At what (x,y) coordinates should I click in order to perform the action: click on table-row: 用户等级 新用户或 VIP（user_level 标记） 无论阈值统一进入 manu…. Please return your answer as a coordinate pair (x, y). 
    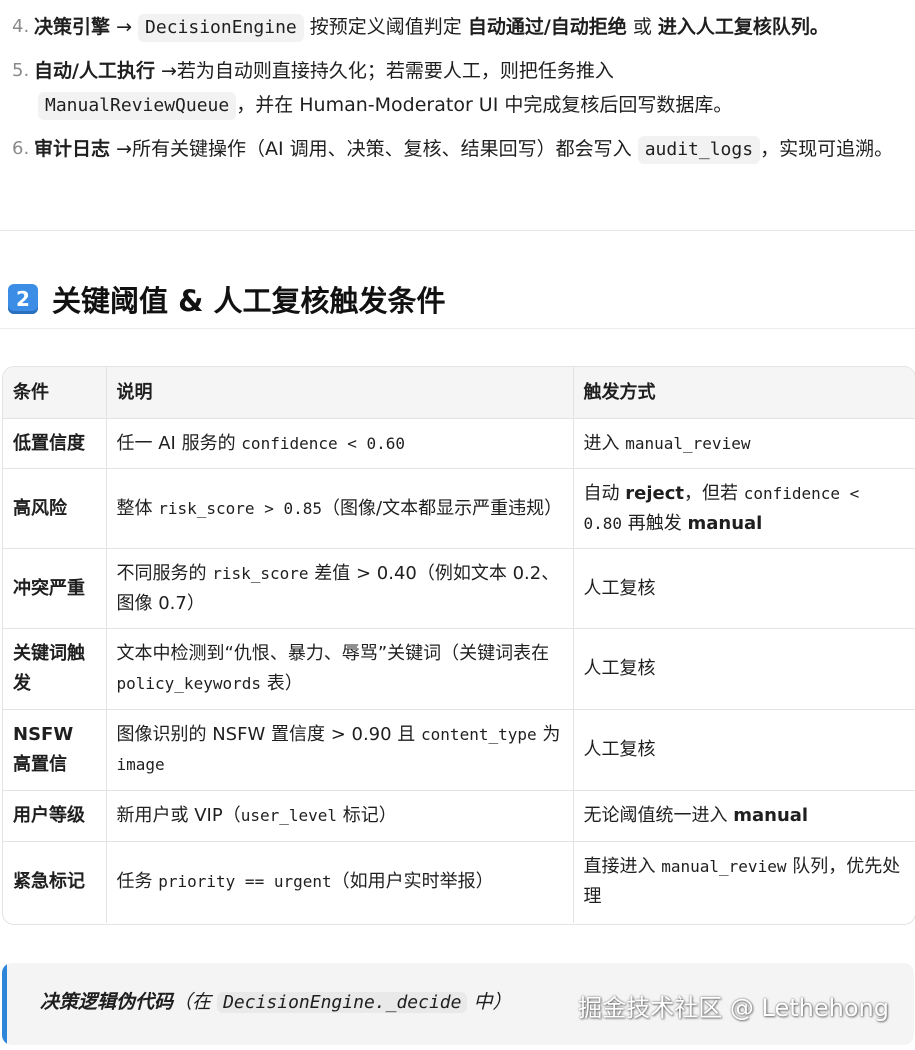
    Looking at the image, I should click on (459, 816).